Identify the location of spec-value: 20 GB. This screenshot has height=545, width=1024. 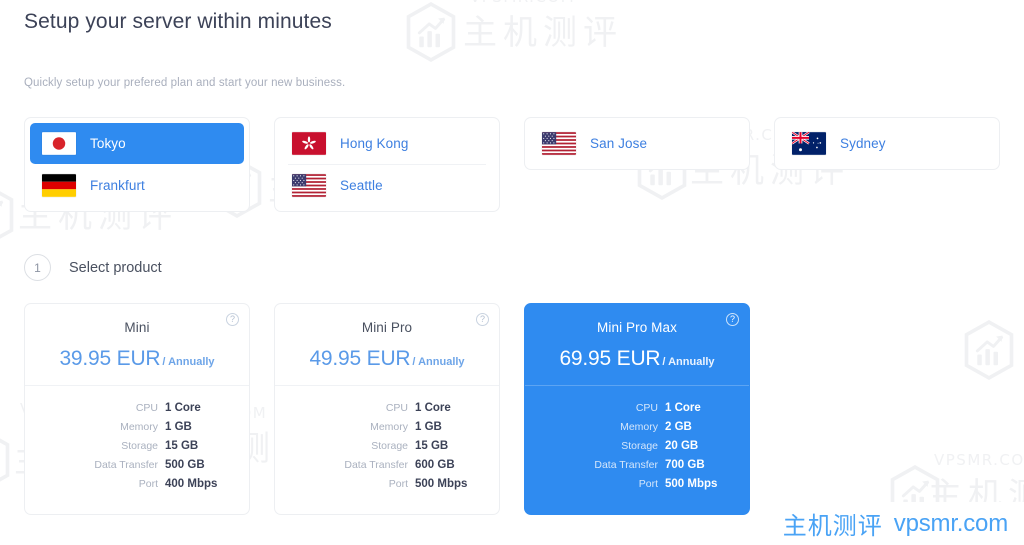
(682, 446).